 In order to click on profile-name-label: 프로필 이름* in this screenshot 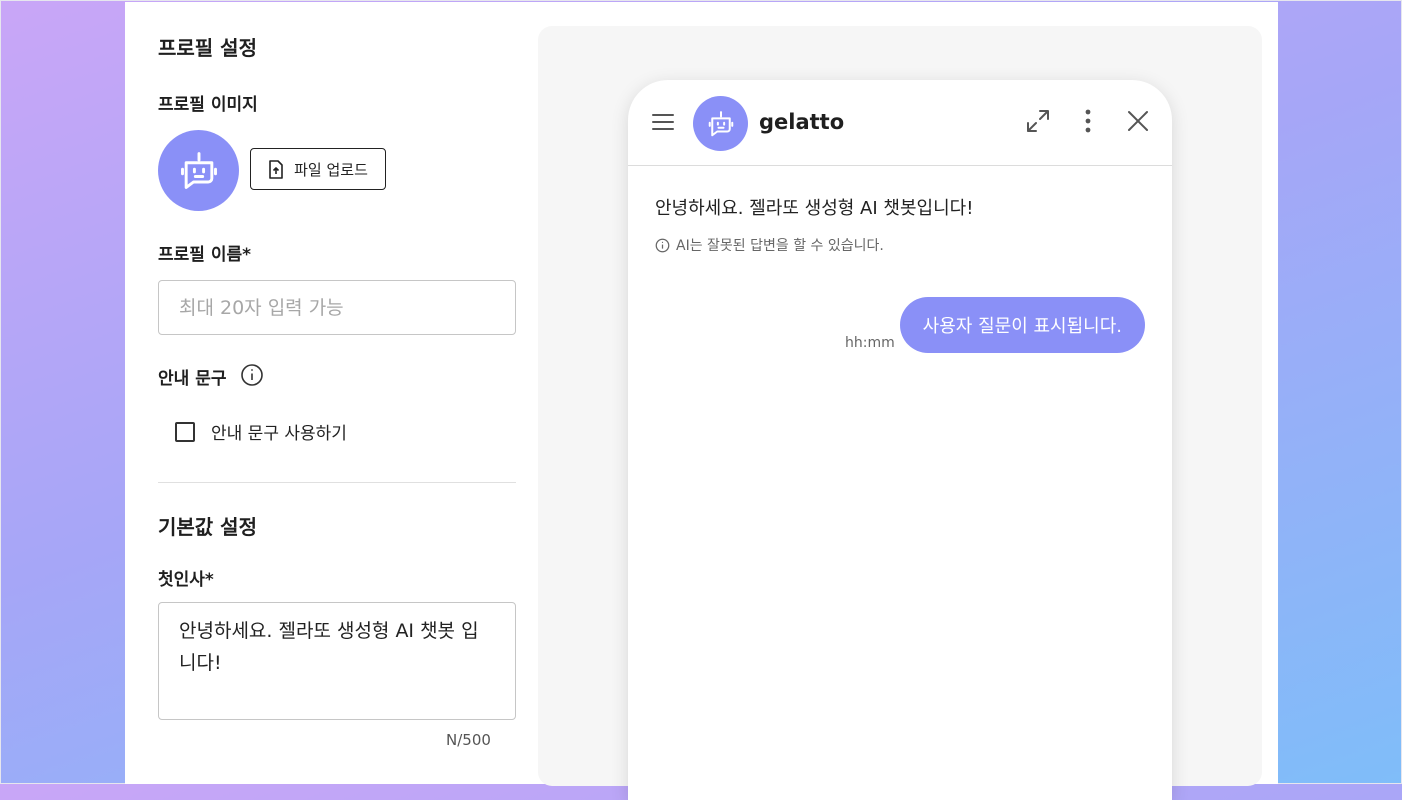, I will do `click(205, 255)`.